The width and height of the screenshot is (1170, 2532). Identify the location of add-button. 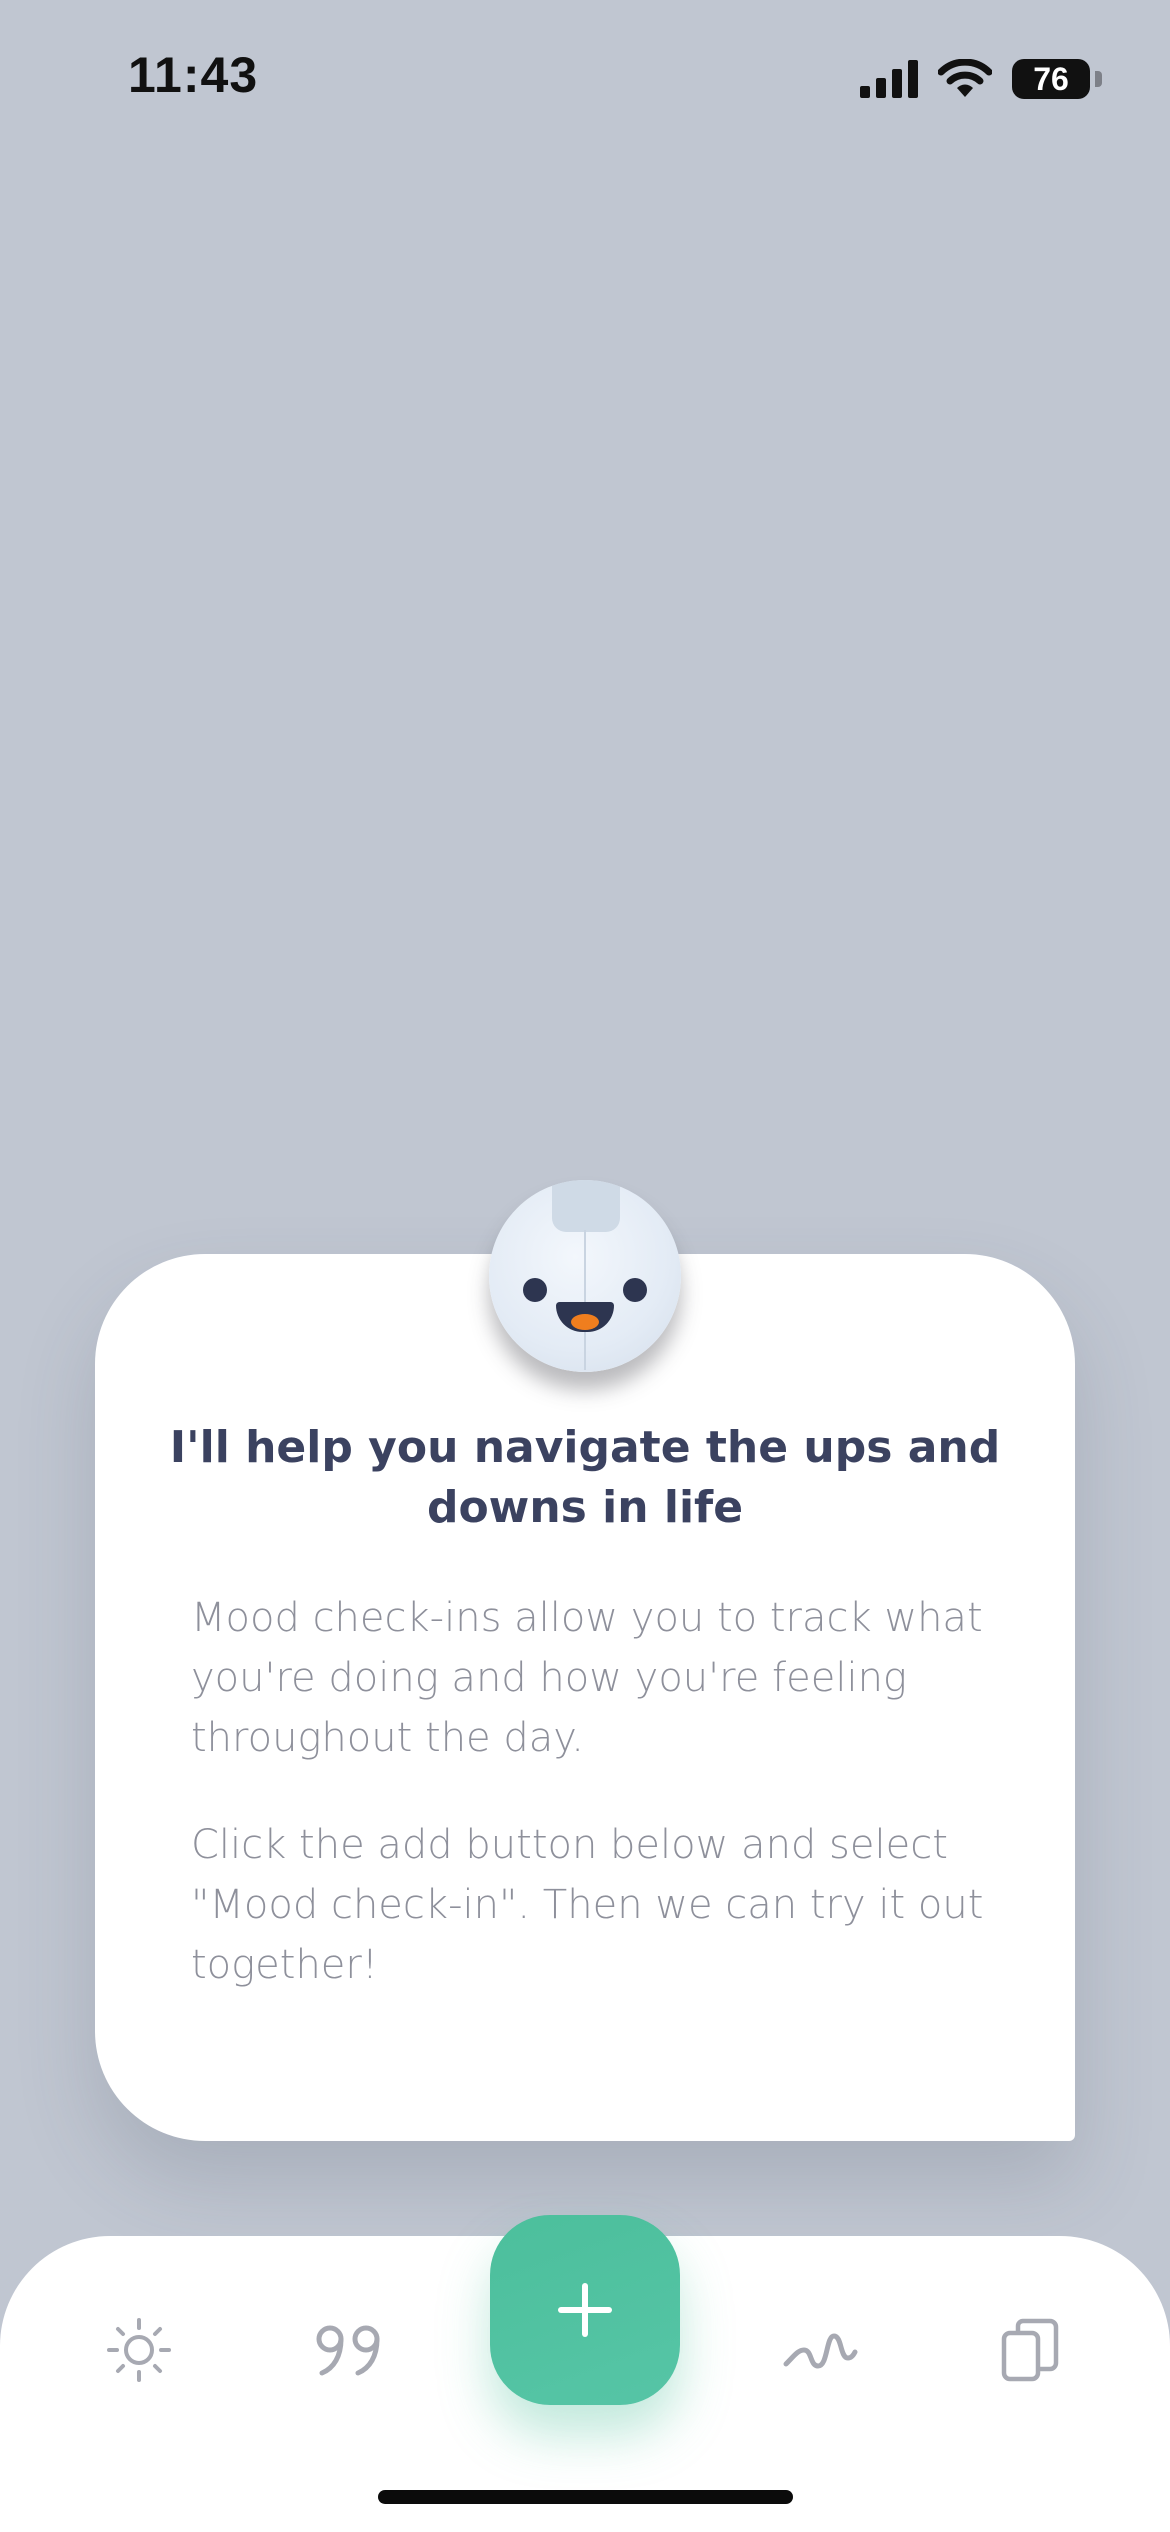
(585, 2310).